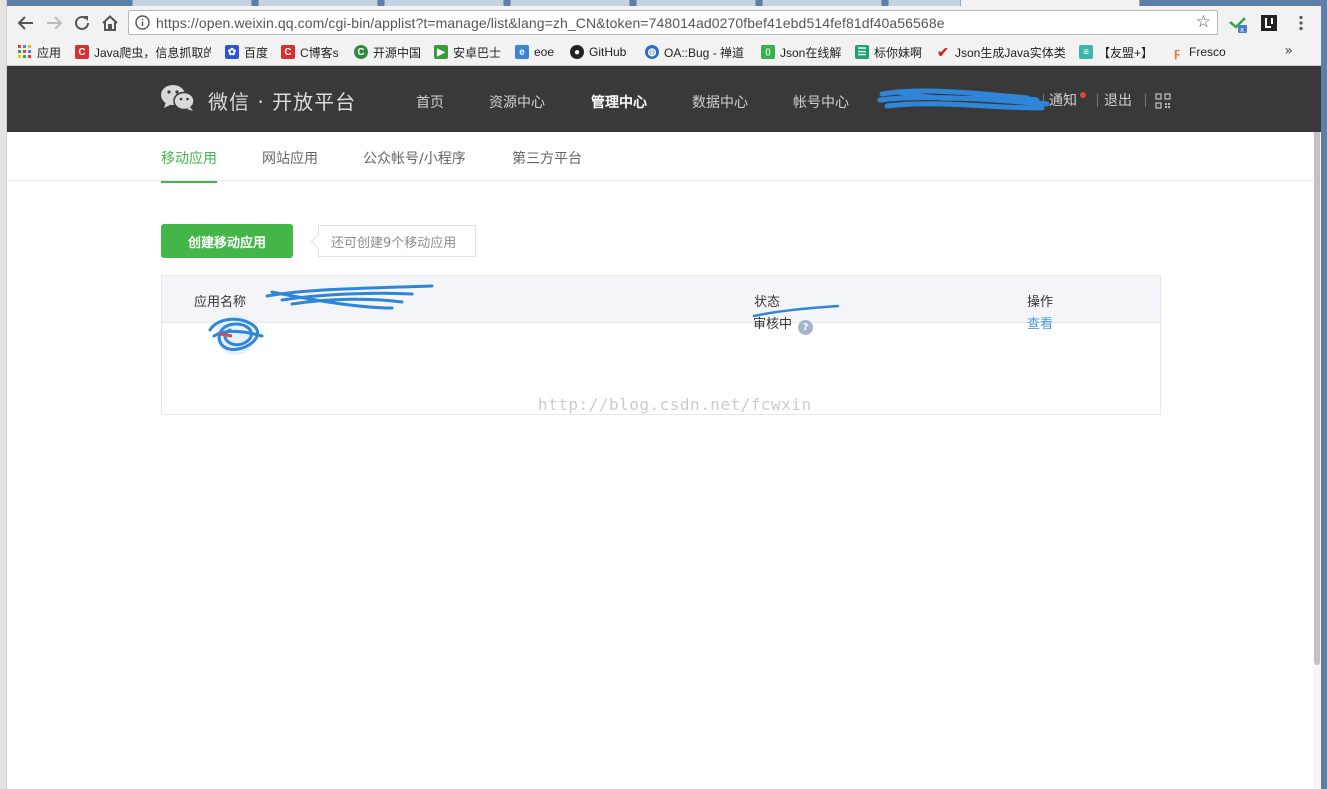 The image size is (1327, 789). Describe the element at coordinates (1040, 322) in the screenshot. I see `view-link: 查看` at that location.